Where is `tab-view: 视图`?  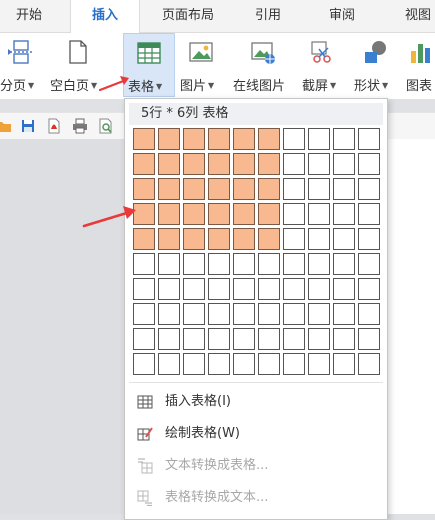 tab-view: 视图 is located at coordinates (411, 16).